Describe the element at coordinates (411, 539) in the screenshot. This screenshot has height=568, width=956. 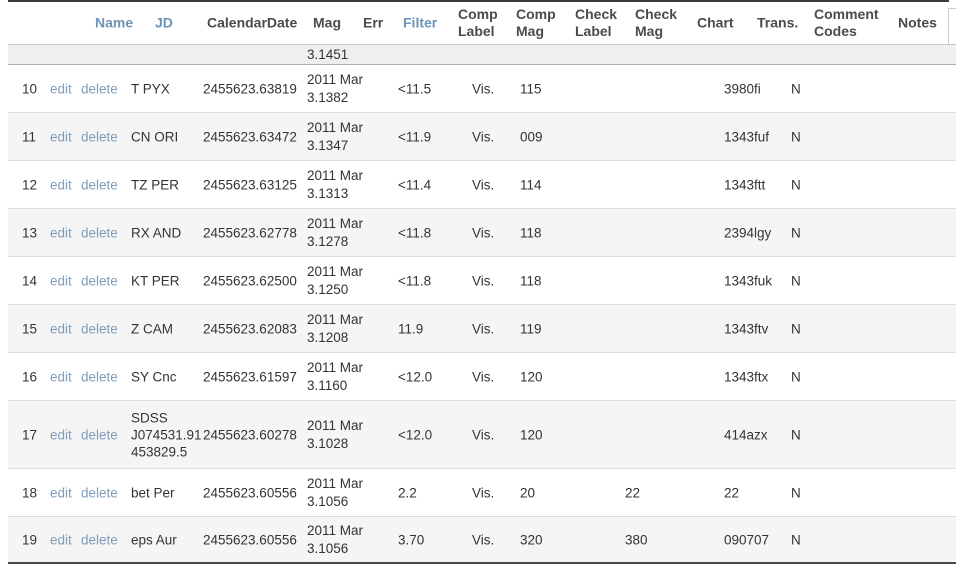
I see `mag-value: 3.70` at that location.